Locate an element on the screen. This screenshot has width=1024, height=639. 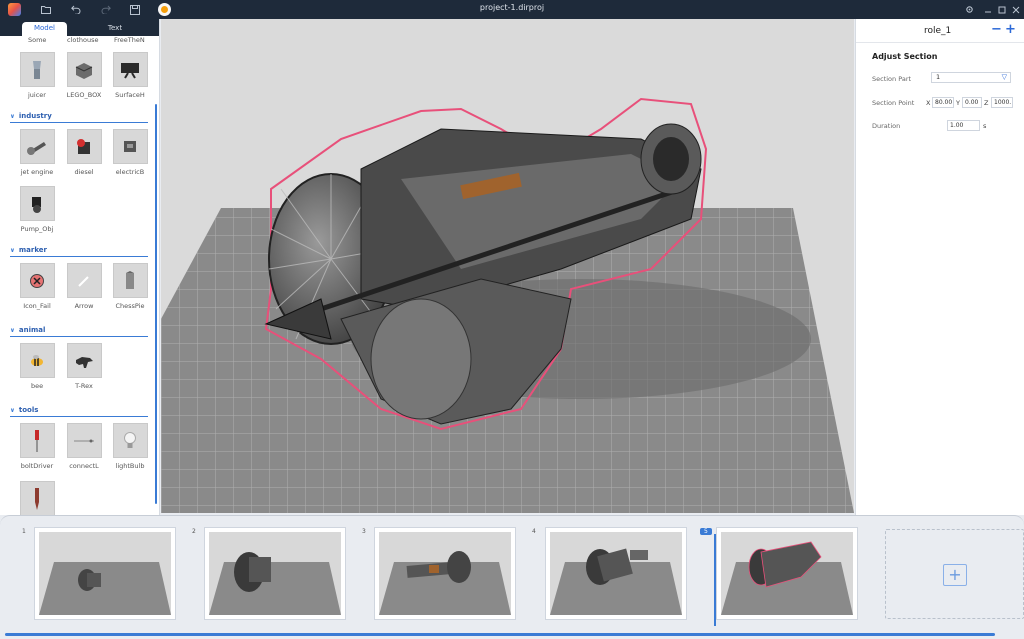
model-item-icon-fail: Icon_Fail is located at coordinates (37, 286).